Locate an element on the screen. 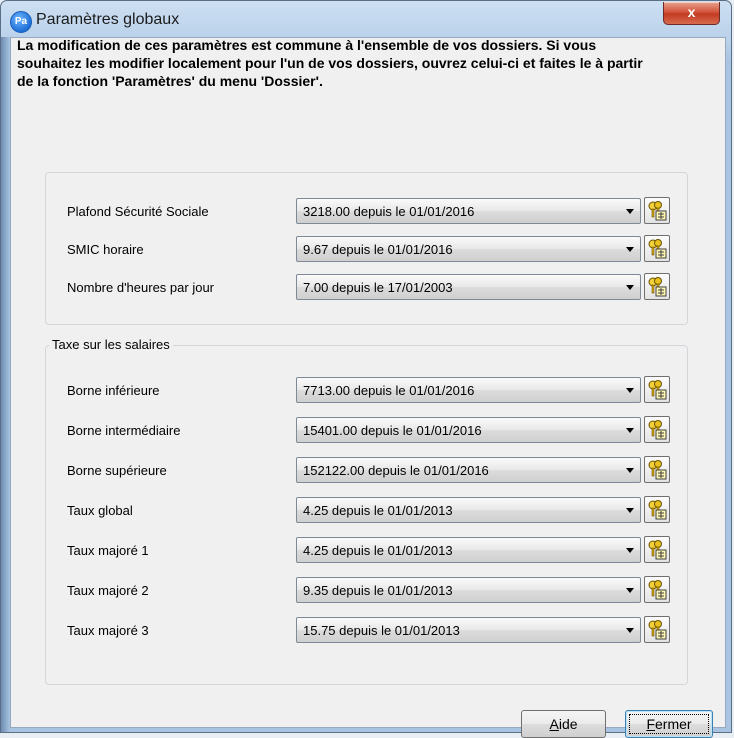 This screenshot has height=738, width=734. param-dropdown-value: 9.35 depuis le 01/01/2013 is located at coordinates (378, 590).